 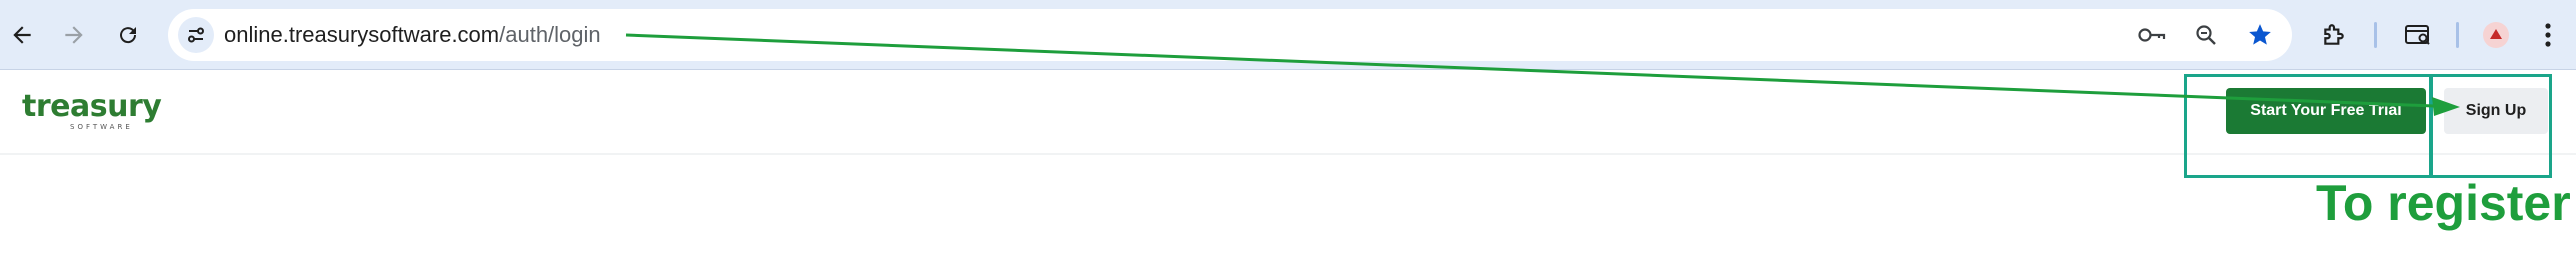 I want to click on zoom-button, so click(x=2206, y=35).